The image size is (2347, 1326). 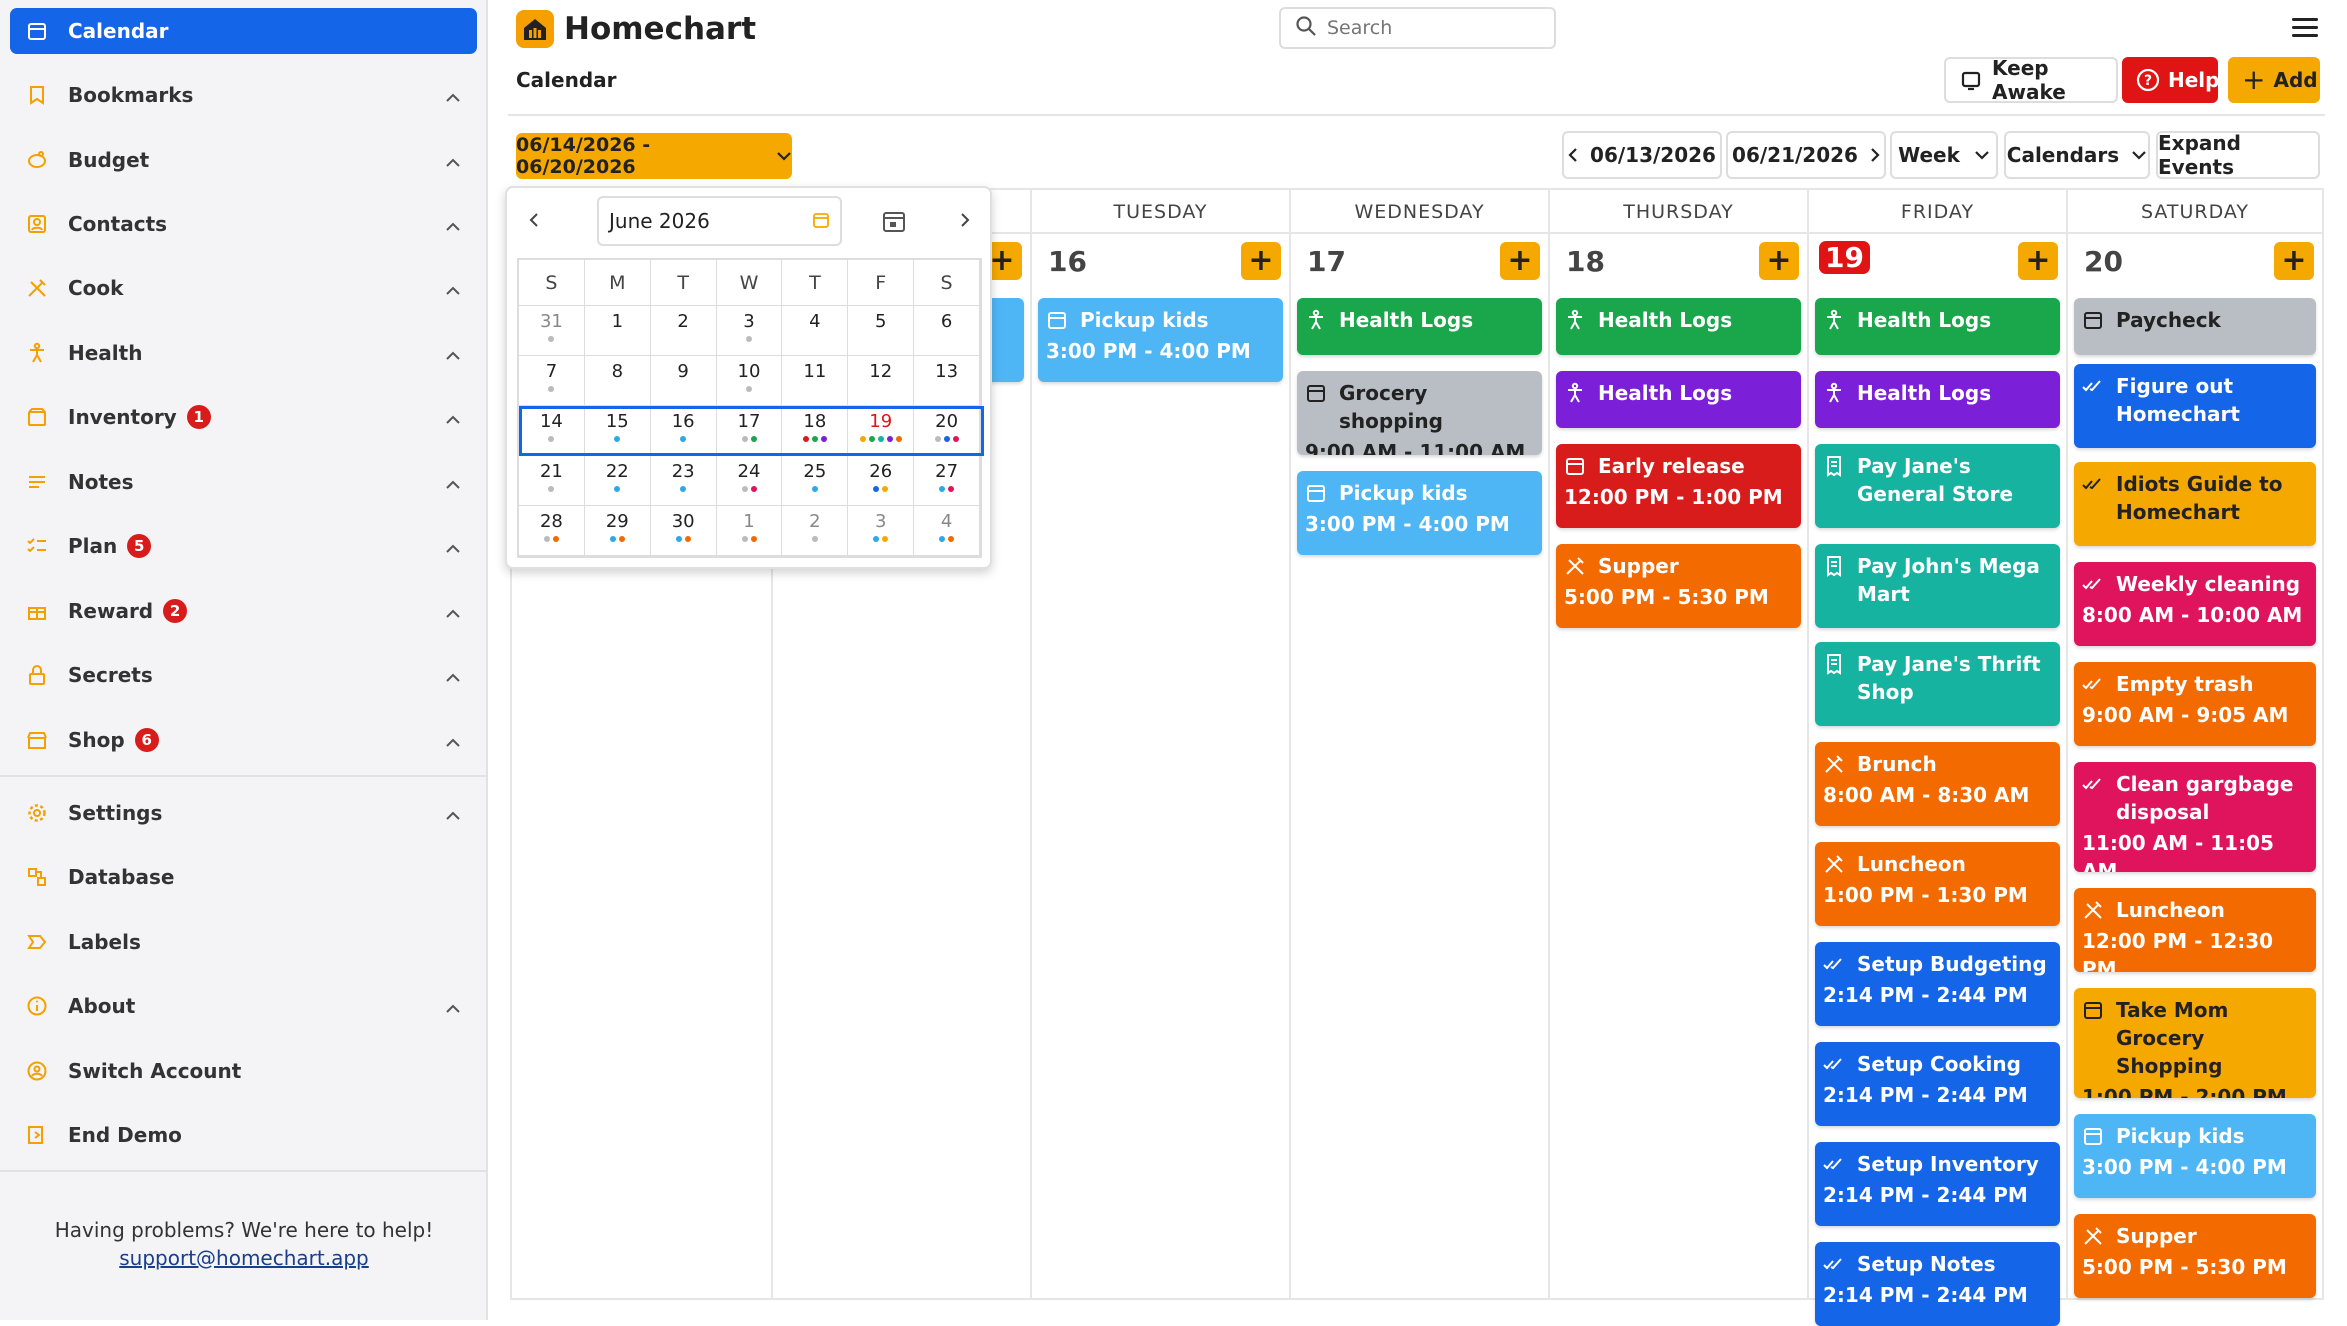 I want to click on sidebar-item-labels: Labels, so click(x=243, y=942).